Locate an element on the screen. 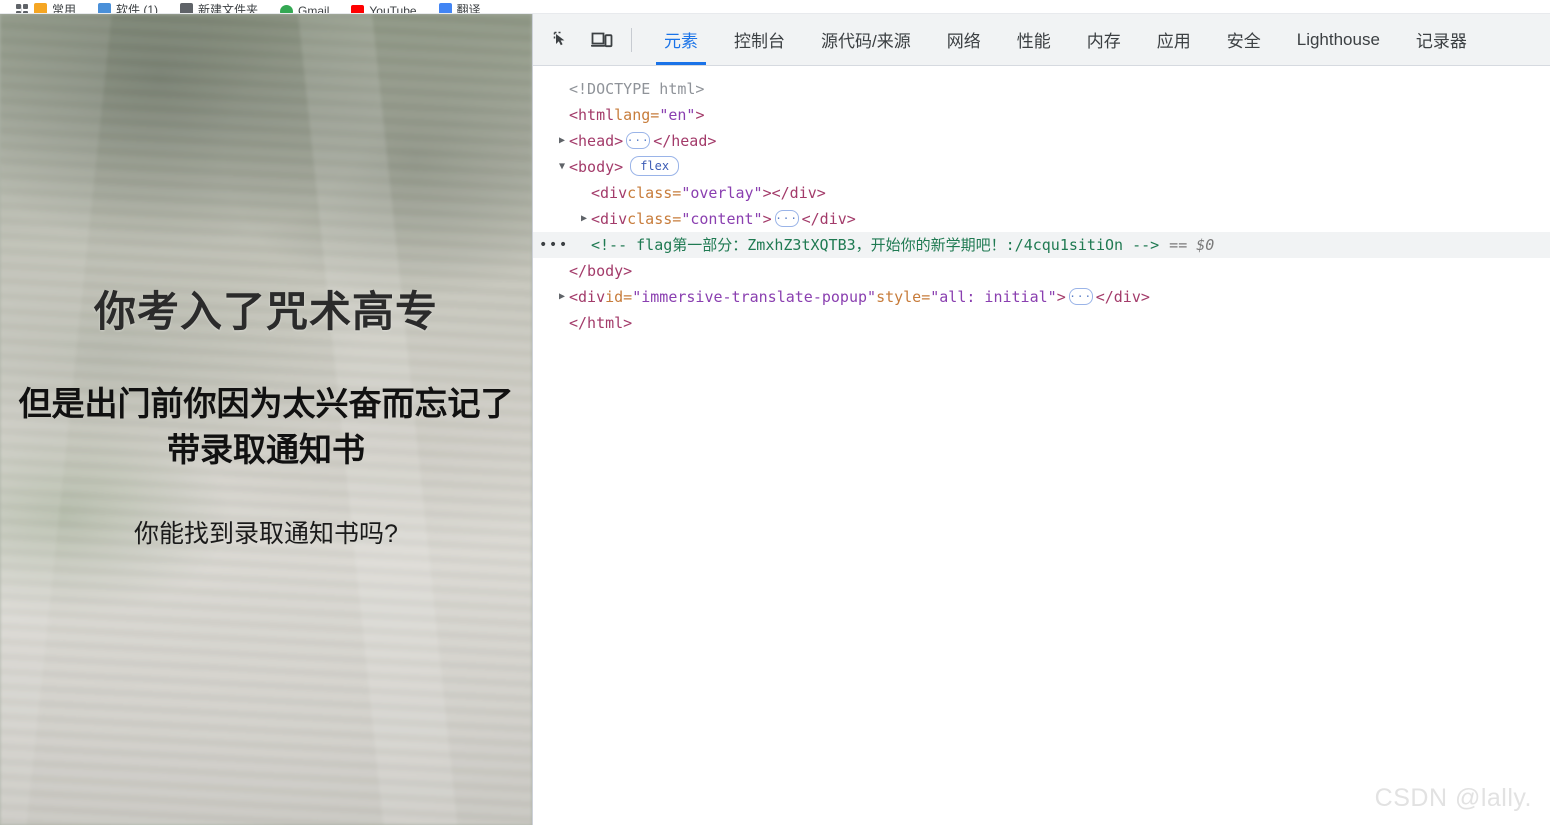 The width and height of the screenshot is (1550, 825). overlay-close-bracket: > is located at coordinates (767, 193).